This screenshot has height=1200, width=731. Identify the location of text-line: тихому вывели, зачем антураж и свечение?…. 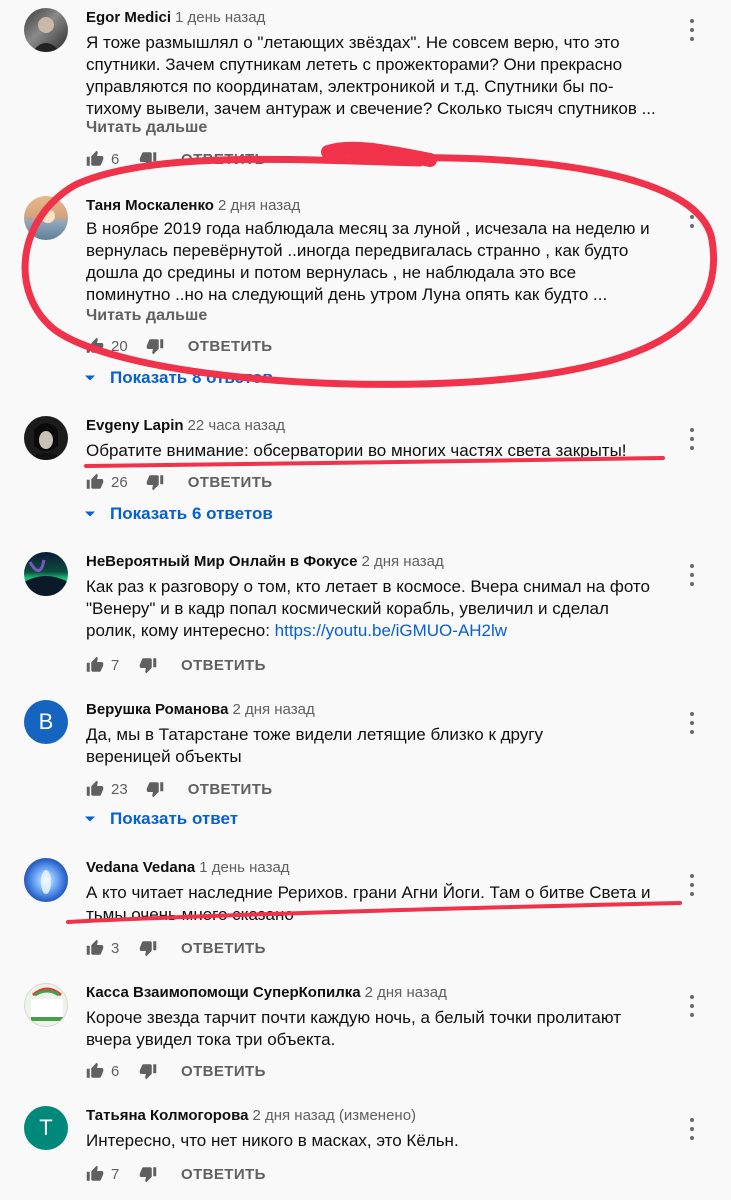
(371, 108).